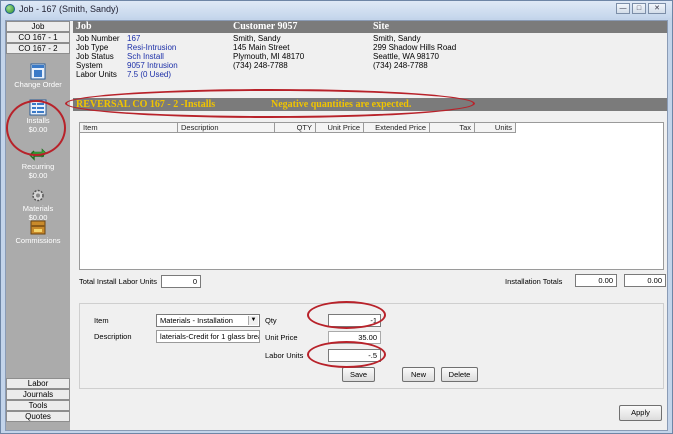  I want to click on tab-job: Job, so click(38, 26).